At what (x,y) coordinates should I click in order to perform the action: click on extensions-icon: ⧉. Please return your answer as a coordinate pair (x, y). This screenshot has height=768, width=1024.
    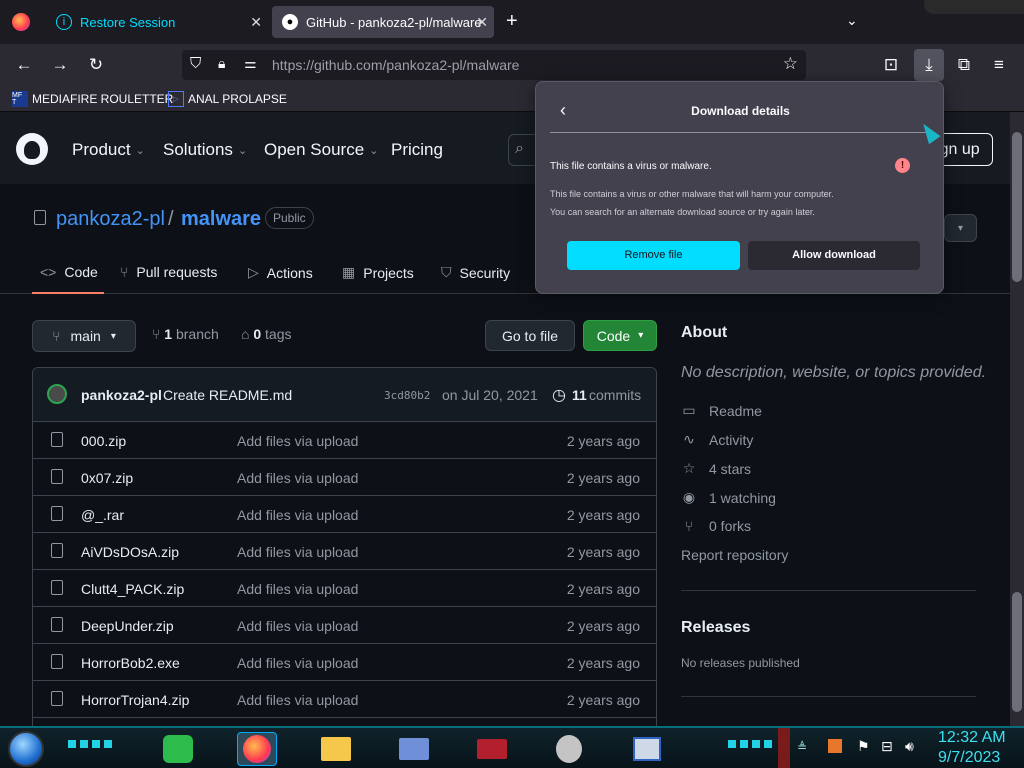
    Looking at the image, I should click on (964, 65).